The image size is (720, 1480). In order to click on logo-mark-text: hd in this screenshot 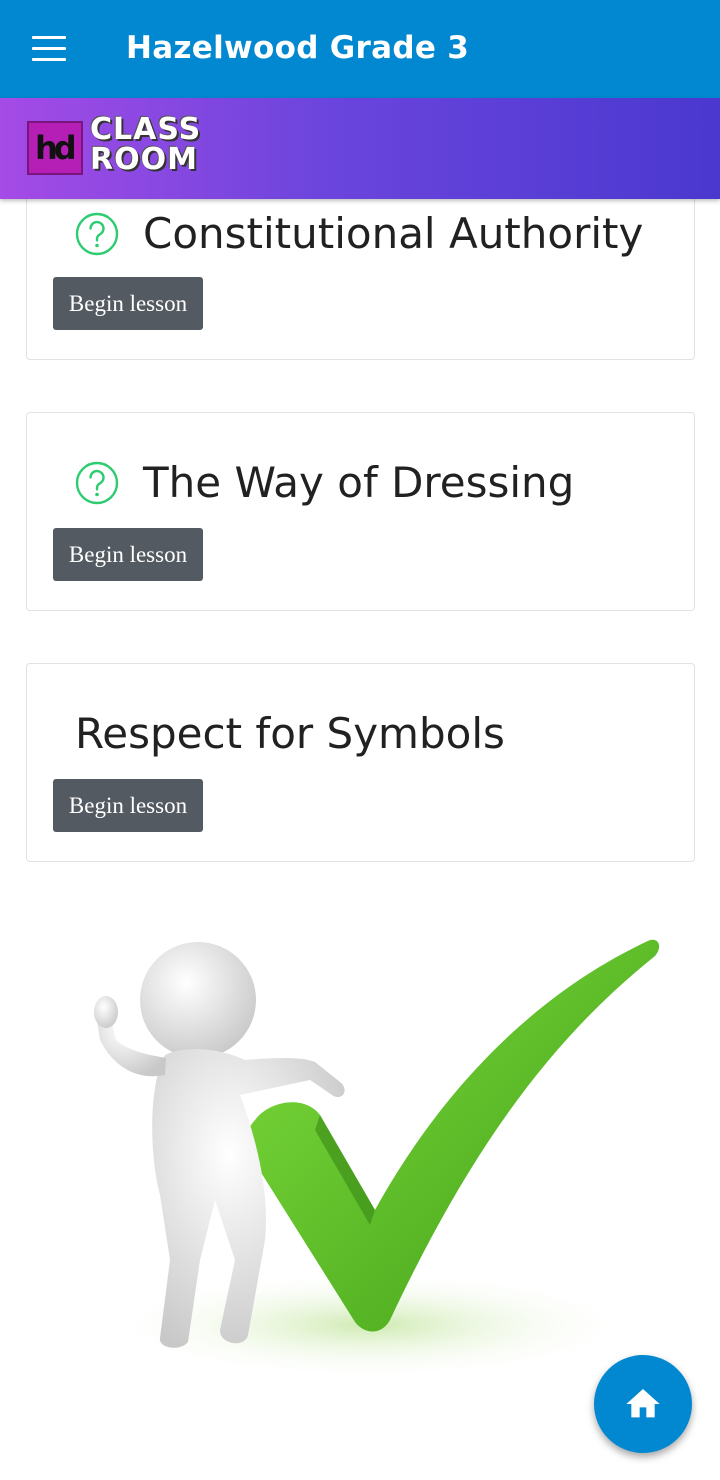, I will do `click(56, 148)`.